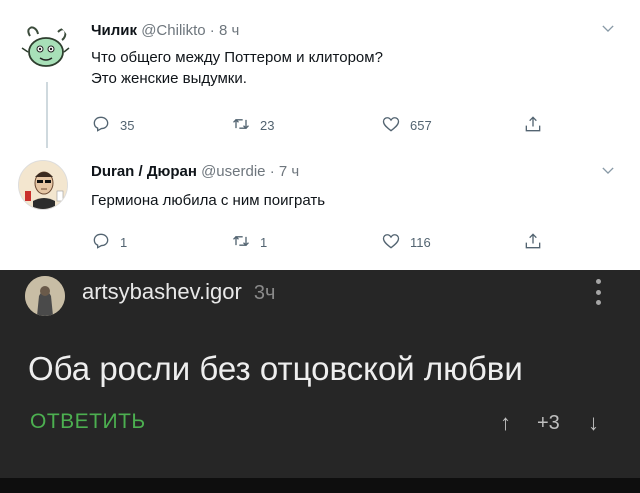 The width and height of the screenshot is (640, 493). Describe the element at coordinates (326, 124) in the screenshot. I see `tweet-actions: 35 23 657` at that location.